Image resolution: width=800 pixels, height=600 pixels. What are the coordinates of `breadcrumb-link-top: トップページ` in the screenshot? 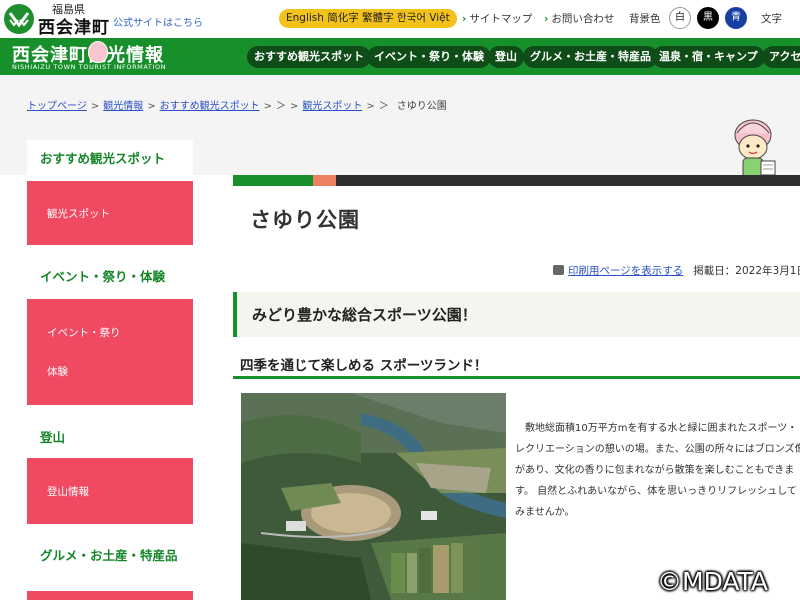 It's located at (57, 106).